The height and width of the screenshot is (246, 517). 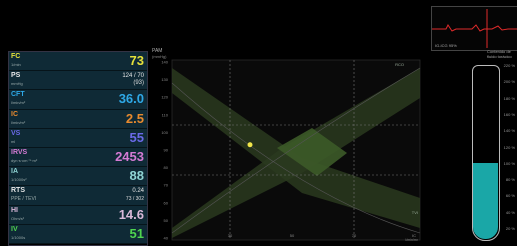 I want to click on x-tick-label: 70, so click(x=354, y=235).